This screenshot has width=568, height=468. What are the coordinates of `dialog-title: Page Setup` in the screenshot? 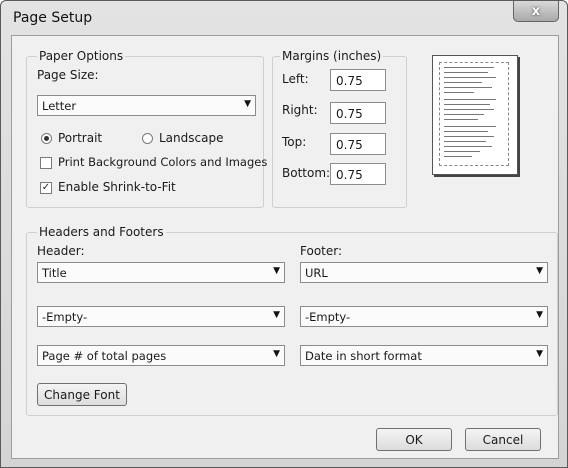 It's located at (53, 18).